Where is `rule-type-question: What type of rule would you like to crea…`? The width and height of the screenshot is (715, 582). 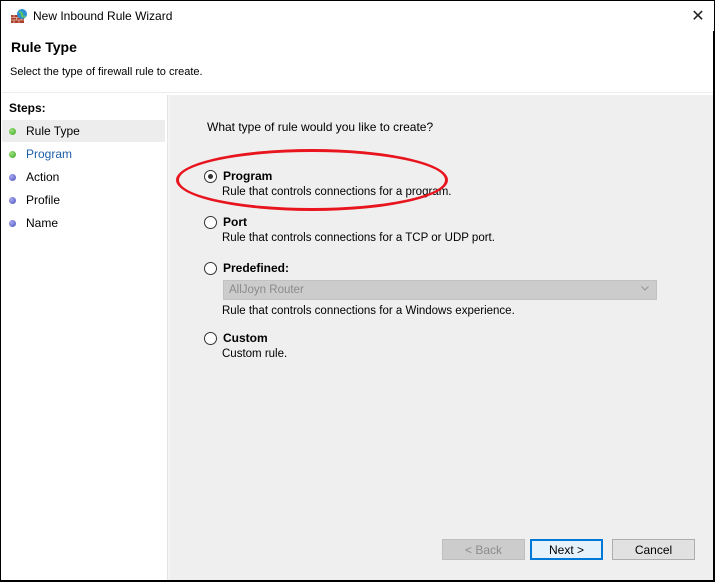
rule-type-question: What type of rule would you like to crea… is located at coordinates (320, 127).